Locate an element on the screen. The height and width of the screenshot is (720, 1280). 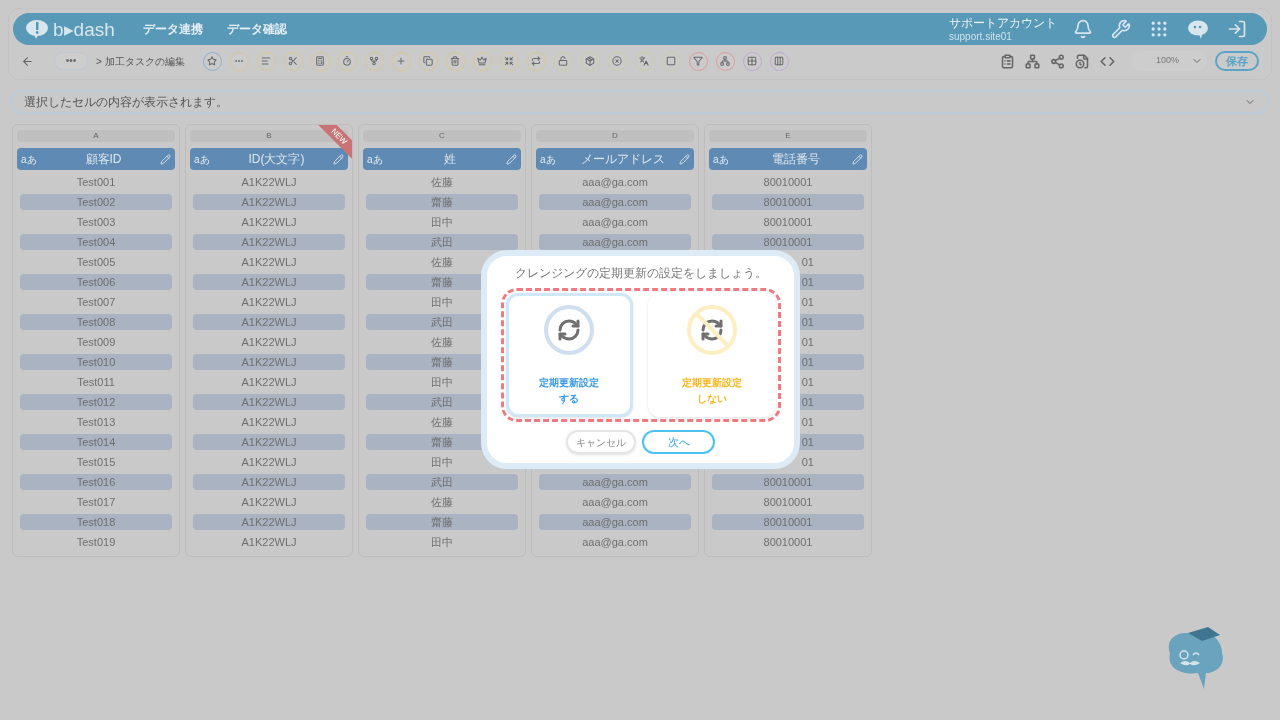
column-letter: D is located at coordinates (615, 136).